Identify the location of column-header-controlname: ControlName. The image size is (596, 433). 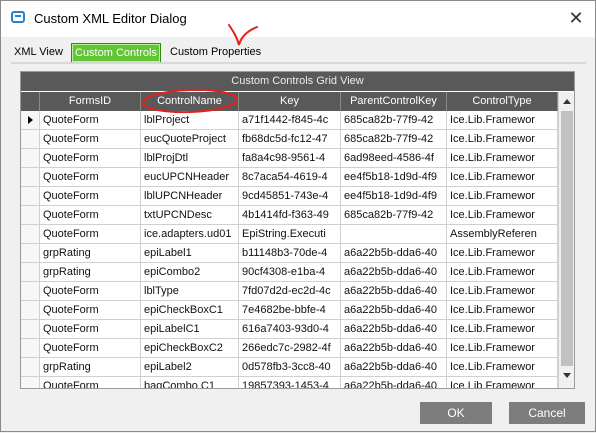
(190, 101).